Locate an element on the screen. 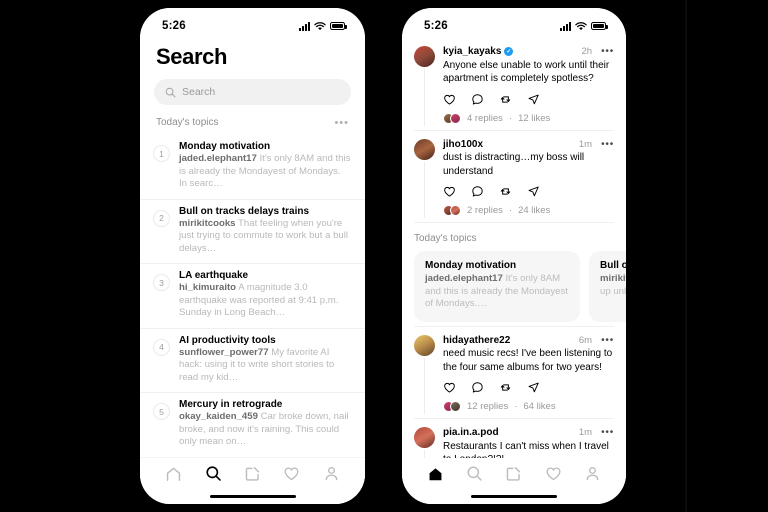 The image size is (768, 512). topics-more-icon: ••• is located at coordinates (341, 122).